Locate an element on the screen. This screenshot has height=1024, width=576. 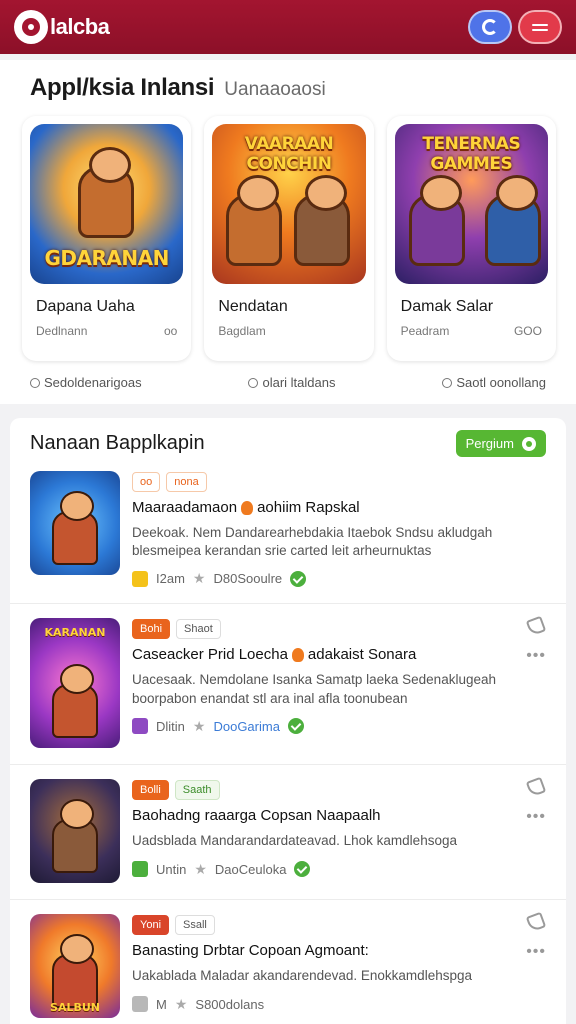
card-category: Peadram is located at coordinates (425, 331).